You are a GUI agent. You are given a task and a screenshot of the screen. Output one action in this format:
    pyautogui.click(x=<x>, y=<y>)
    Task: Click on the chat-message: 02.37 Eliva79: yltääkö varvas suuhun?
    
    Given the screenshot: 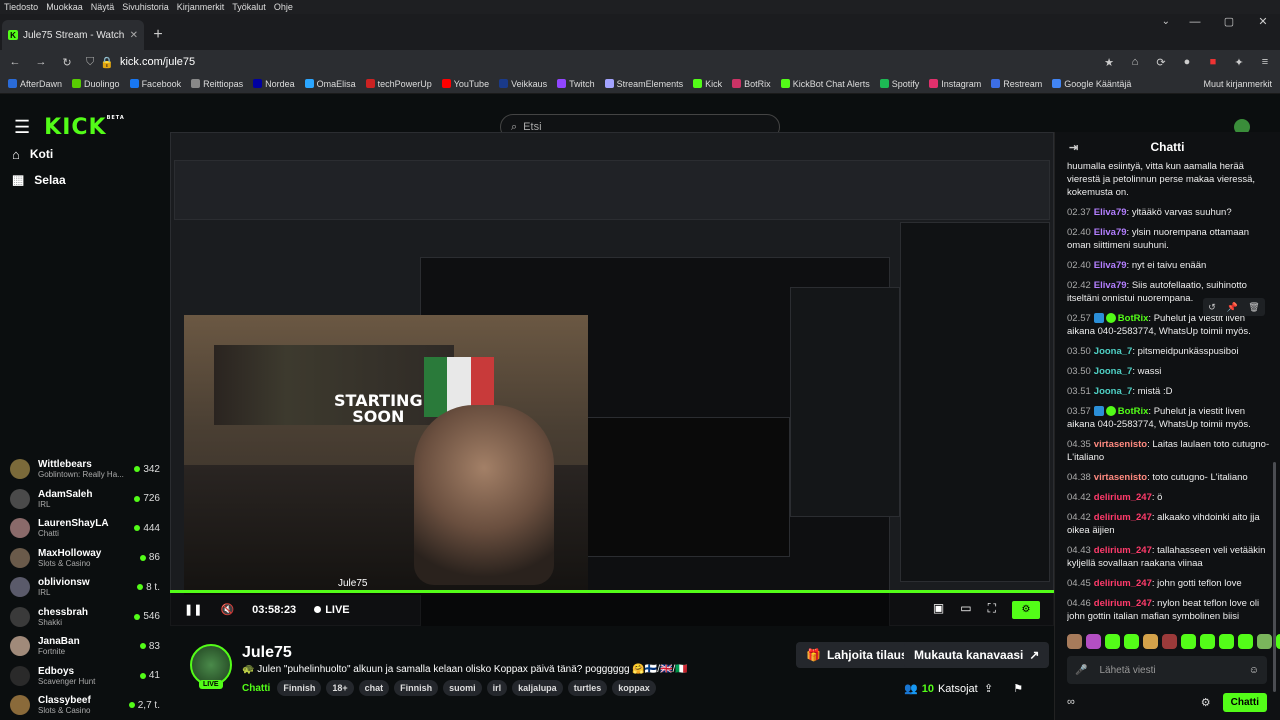 What is the action you would take?
    pyautogui.click(x=1169, y=212)
    